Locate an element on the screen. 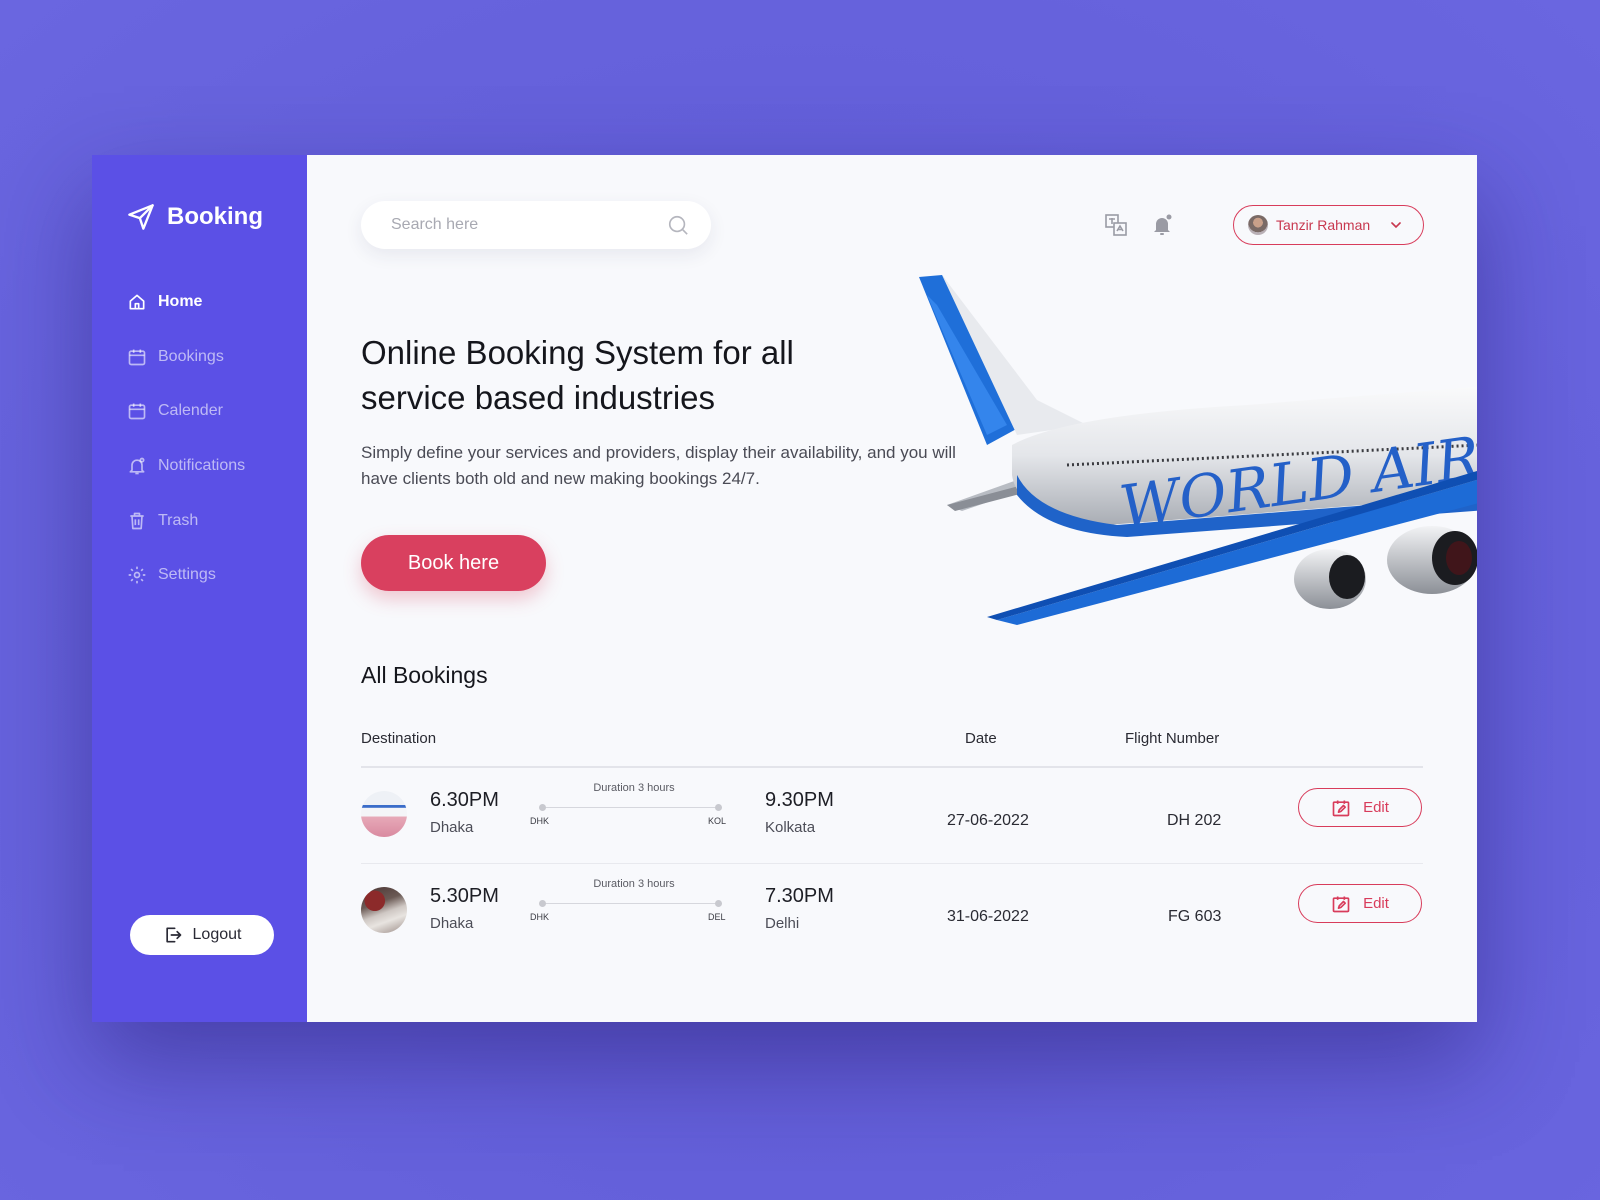 The image size is (1600, 1200). sidebar-item-label: Calender is located at coordinates (190, 411).